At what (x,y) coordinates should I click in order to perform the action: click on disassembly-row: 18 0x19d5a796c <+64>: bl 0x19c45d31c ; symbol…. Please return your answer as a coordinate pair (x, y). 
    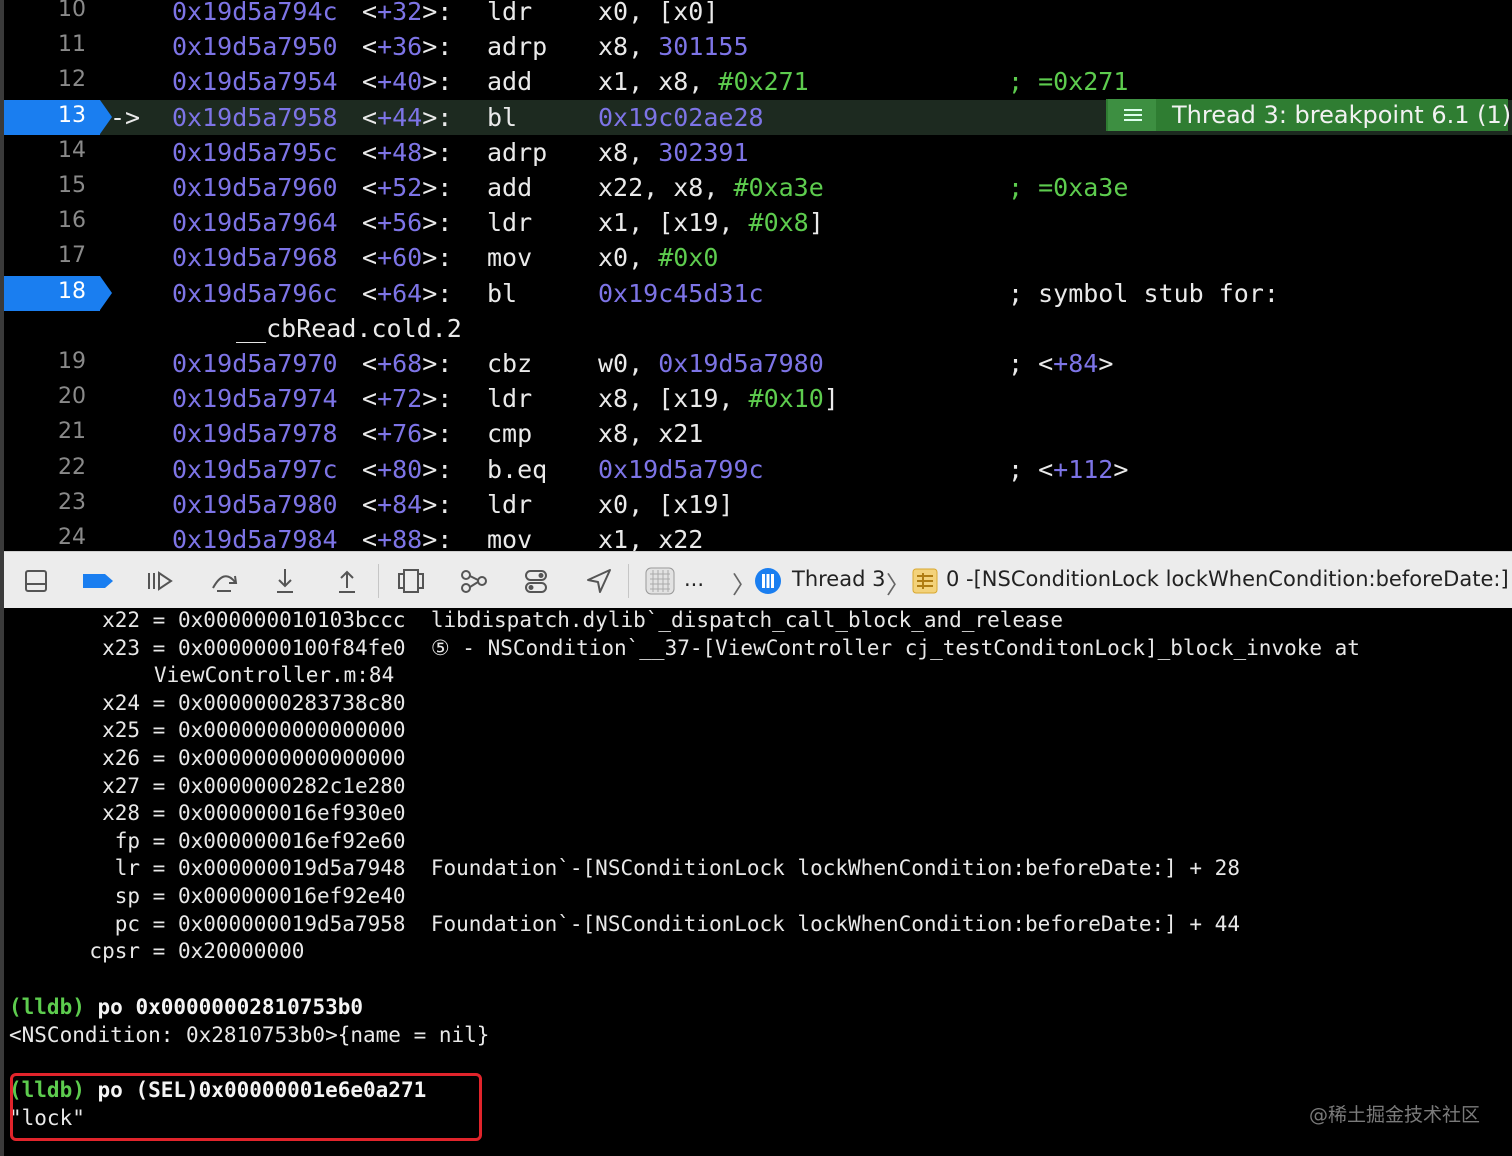
    Looking at the image, I should click on (758, 293).